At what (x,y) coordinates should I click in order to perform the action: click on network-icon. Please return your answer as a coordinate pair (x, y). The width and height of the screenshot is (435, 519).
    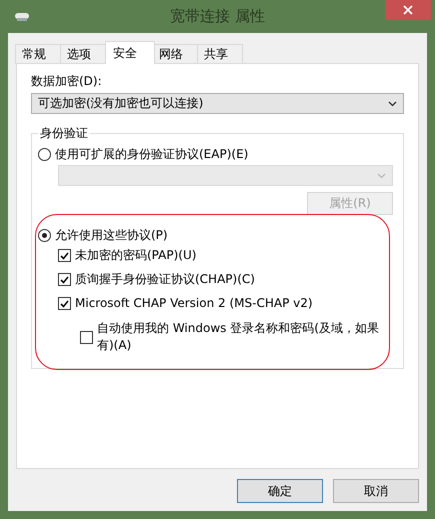
    Looking at the image, I should click on (22, 17).